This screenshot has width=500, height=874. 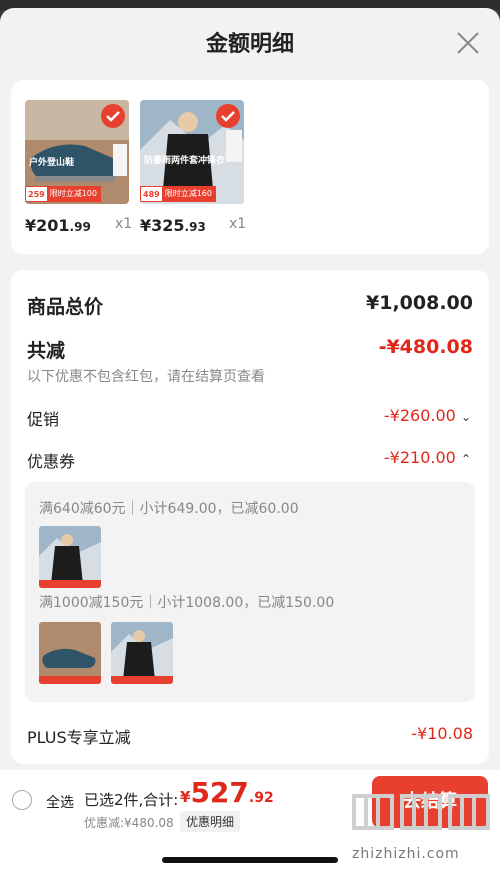 I want to click on price-dec: .93, so click(x=195, y=227).